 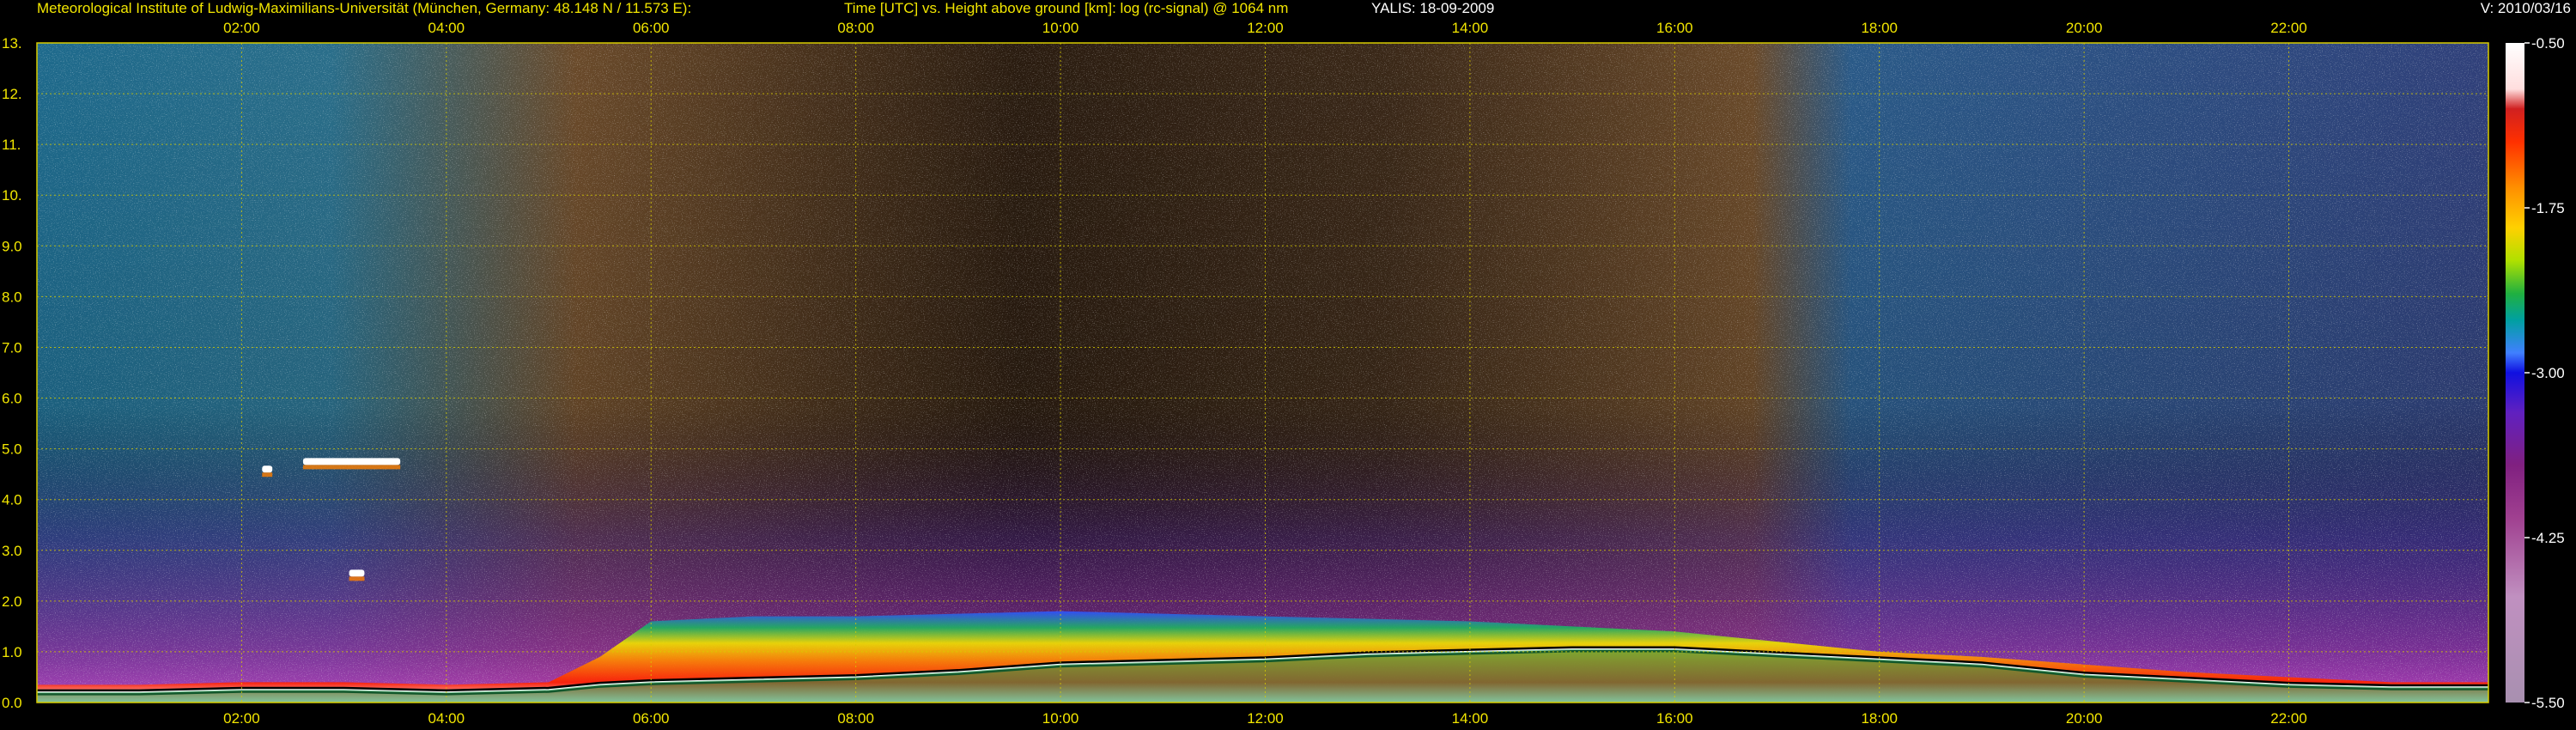 What do you see at coordinates (2548, 208) in the screenshot?
I see `colorbar-tick-label: -1.75` at bounding box center [2548, 208].